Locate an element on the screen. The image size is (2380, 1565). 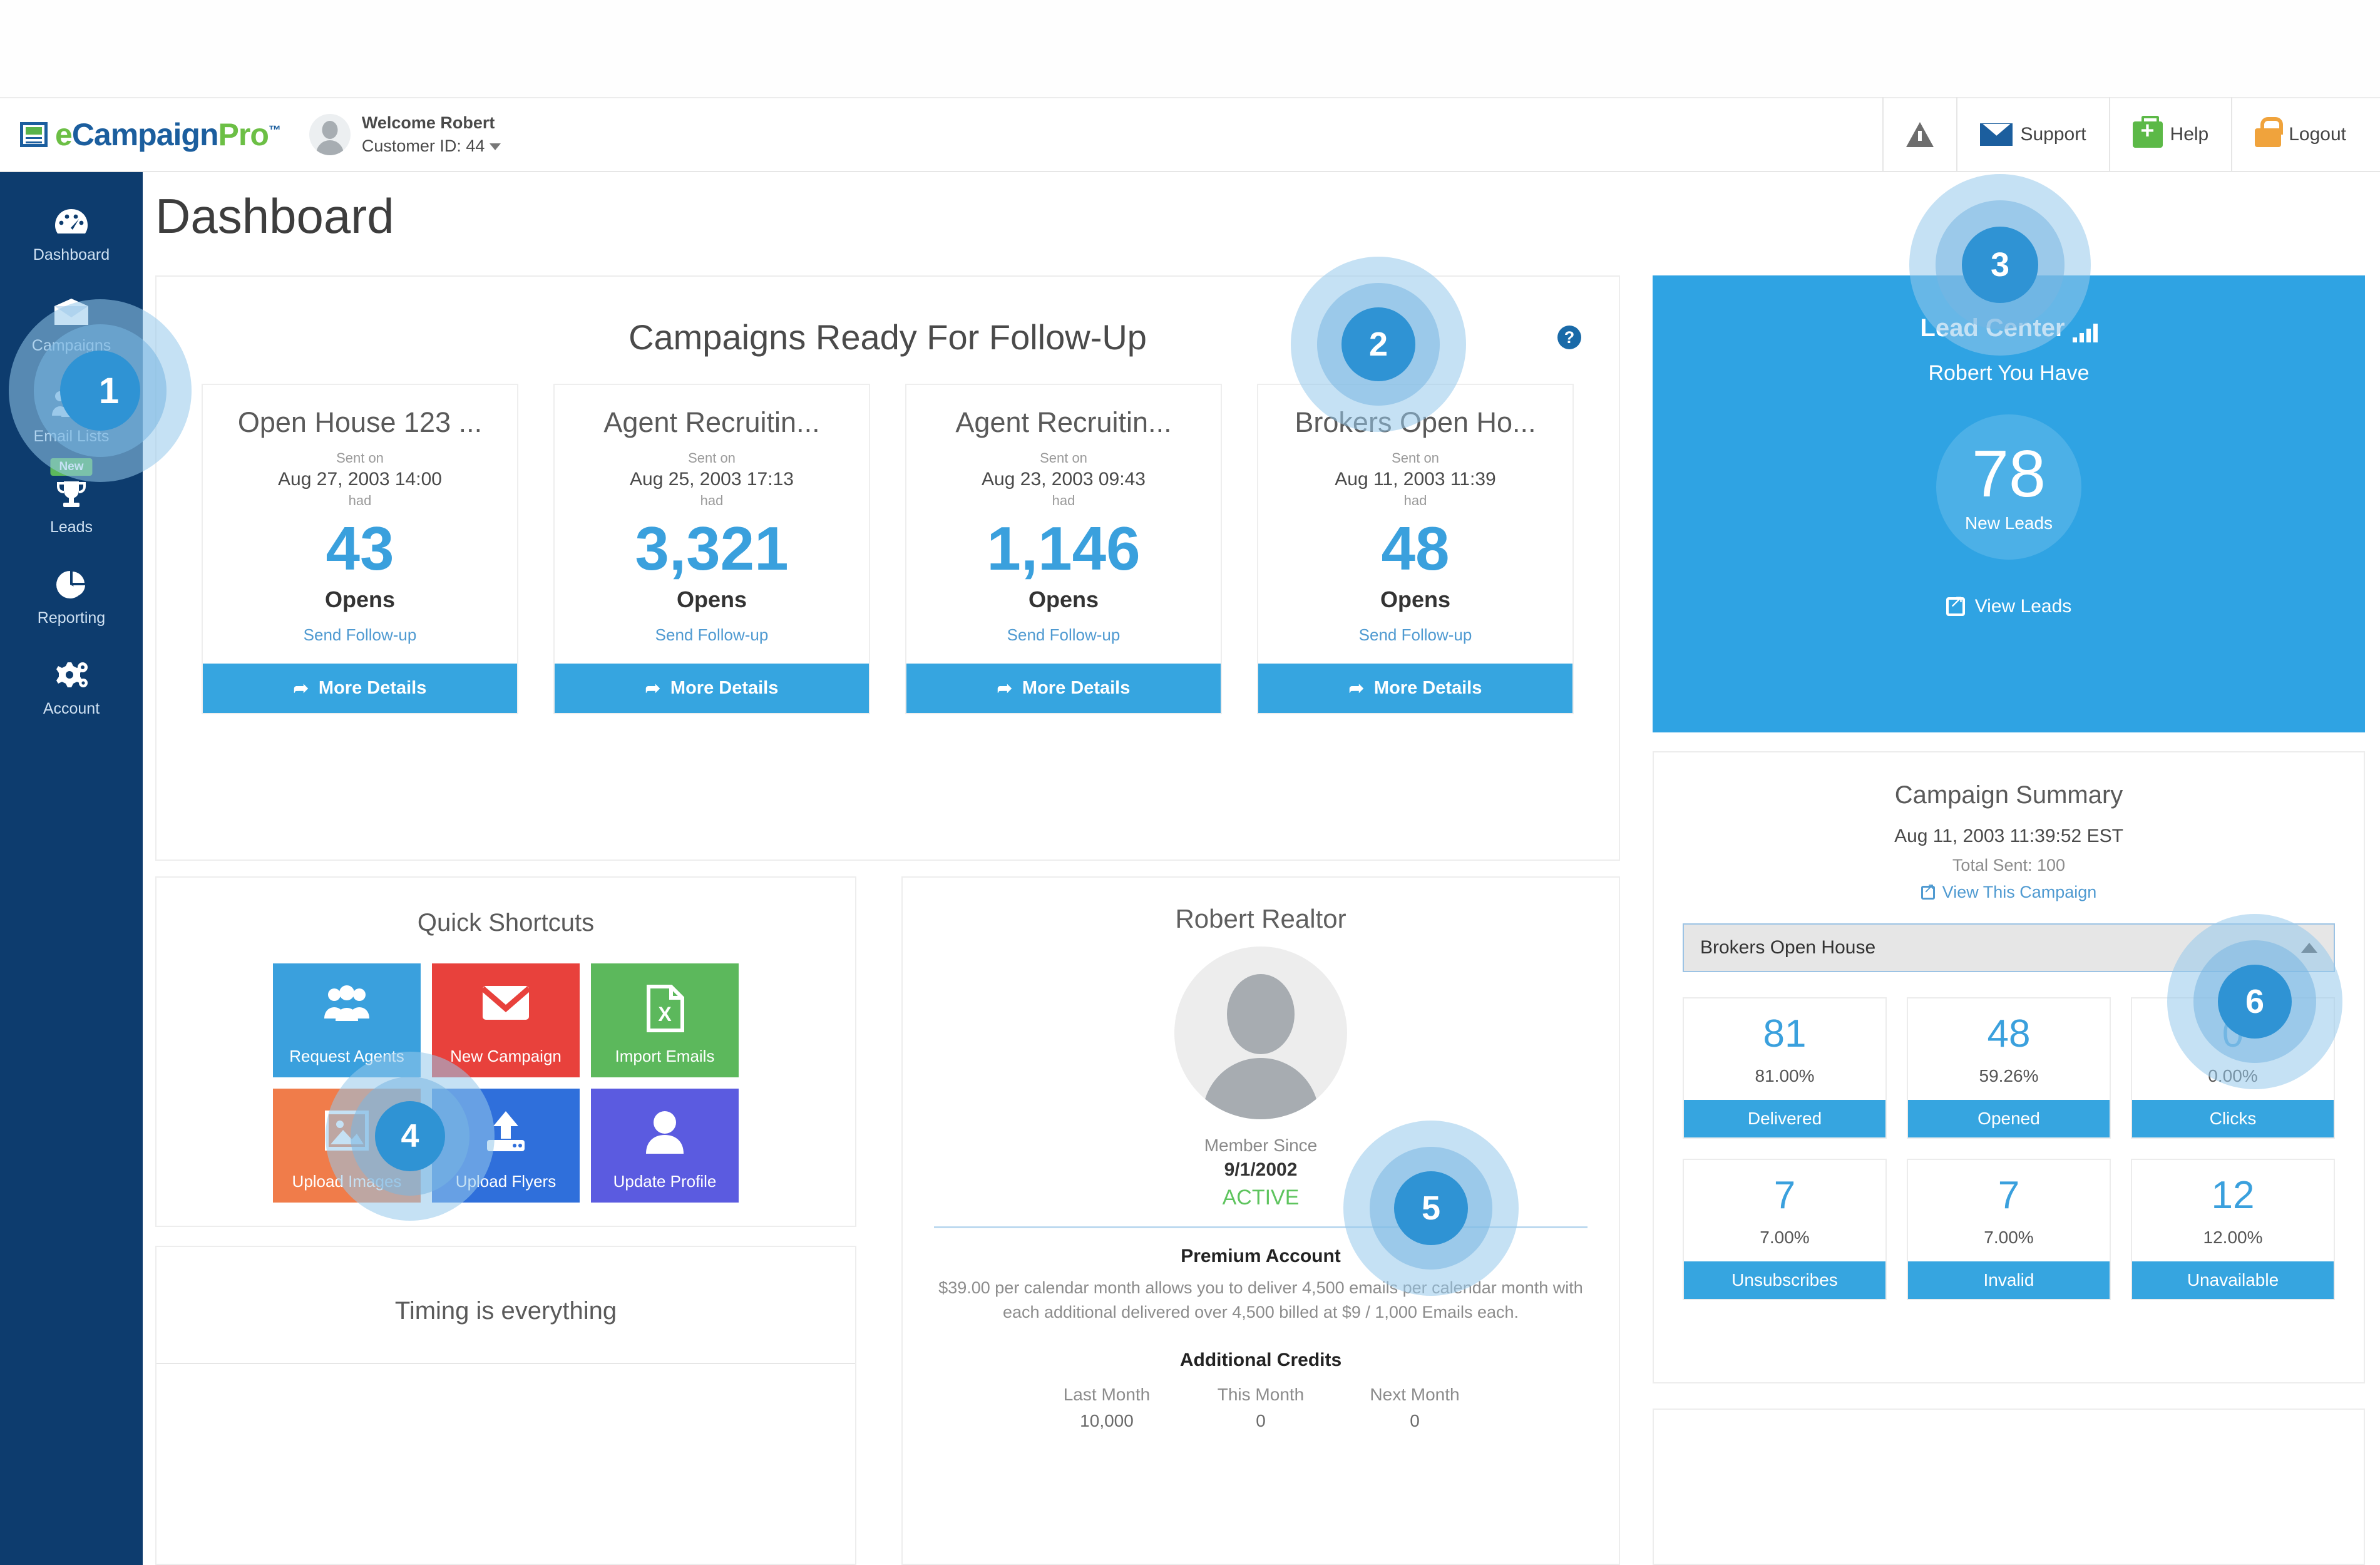
sidebar-item-label: Dashboard is located at coordinates (72, 255).